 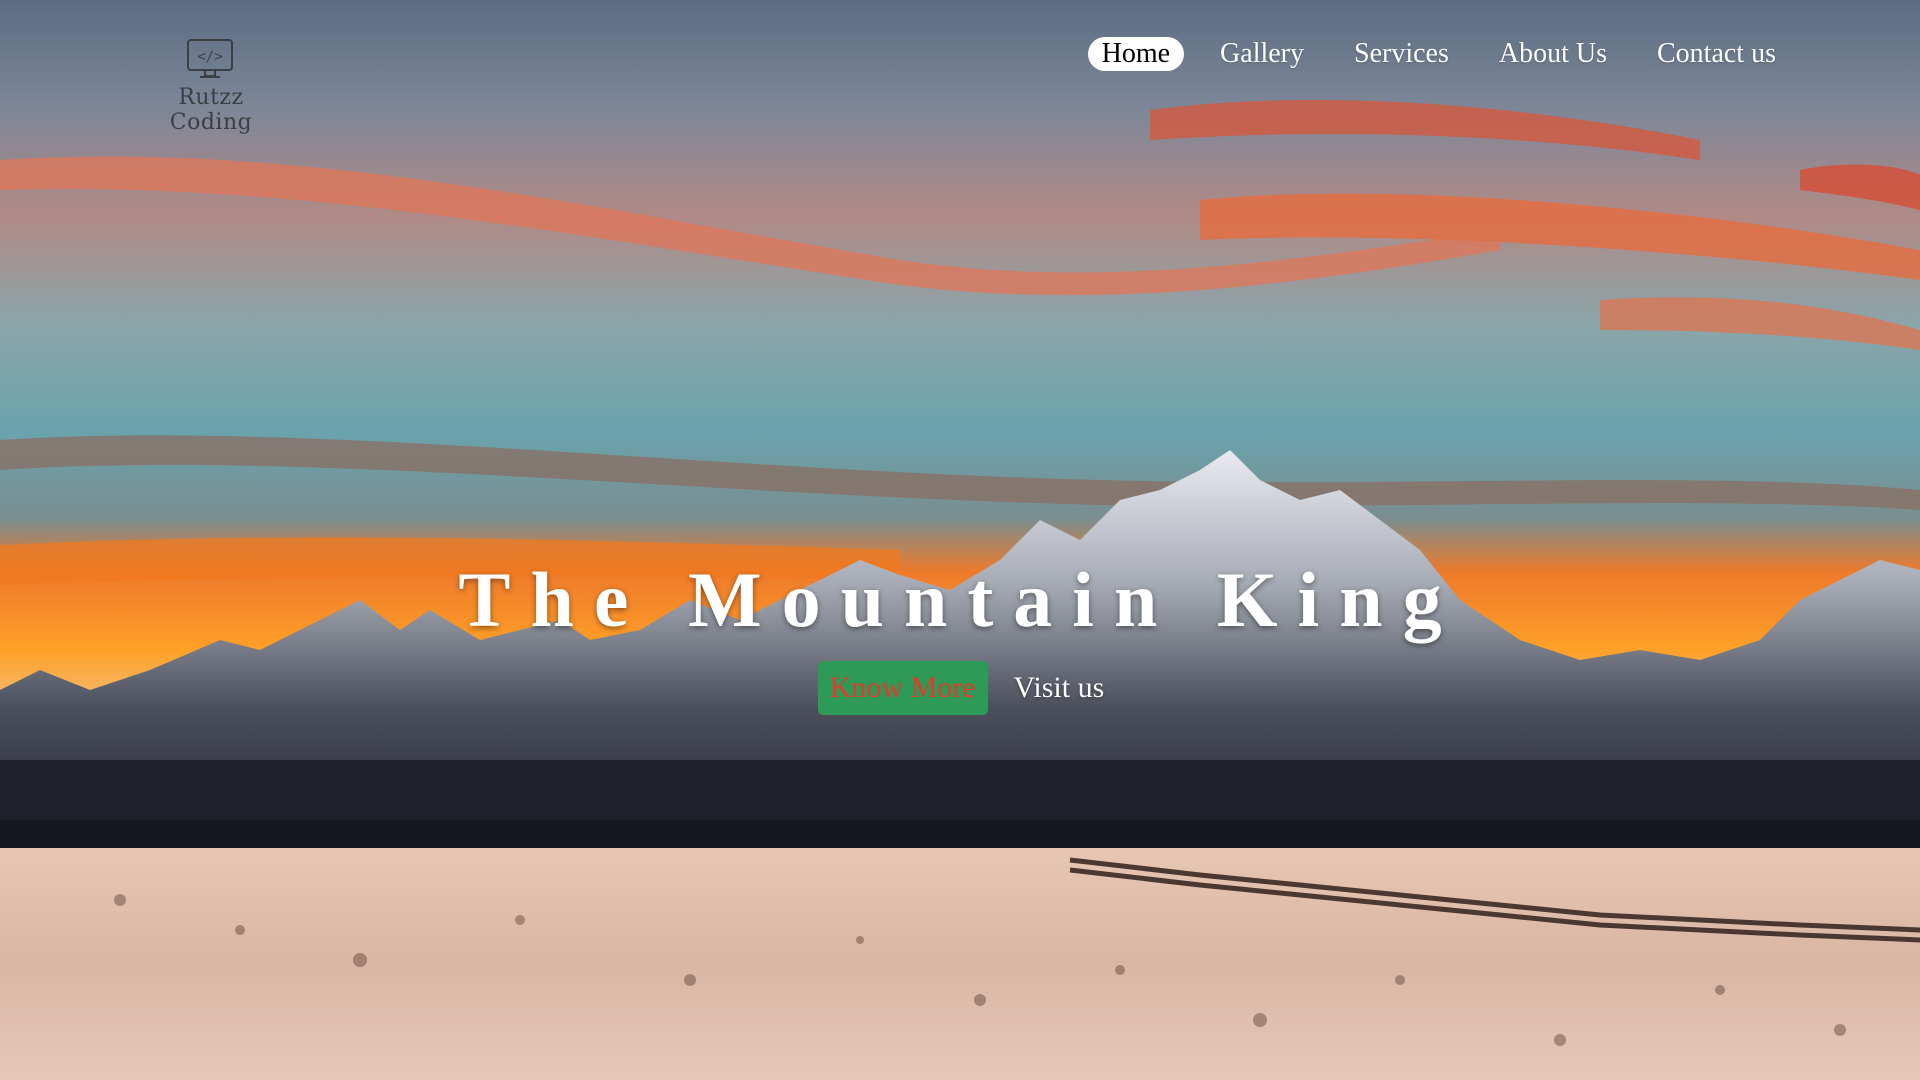 I want to click on nav-about-us-link: About Us, so click(x=1553, y=54).